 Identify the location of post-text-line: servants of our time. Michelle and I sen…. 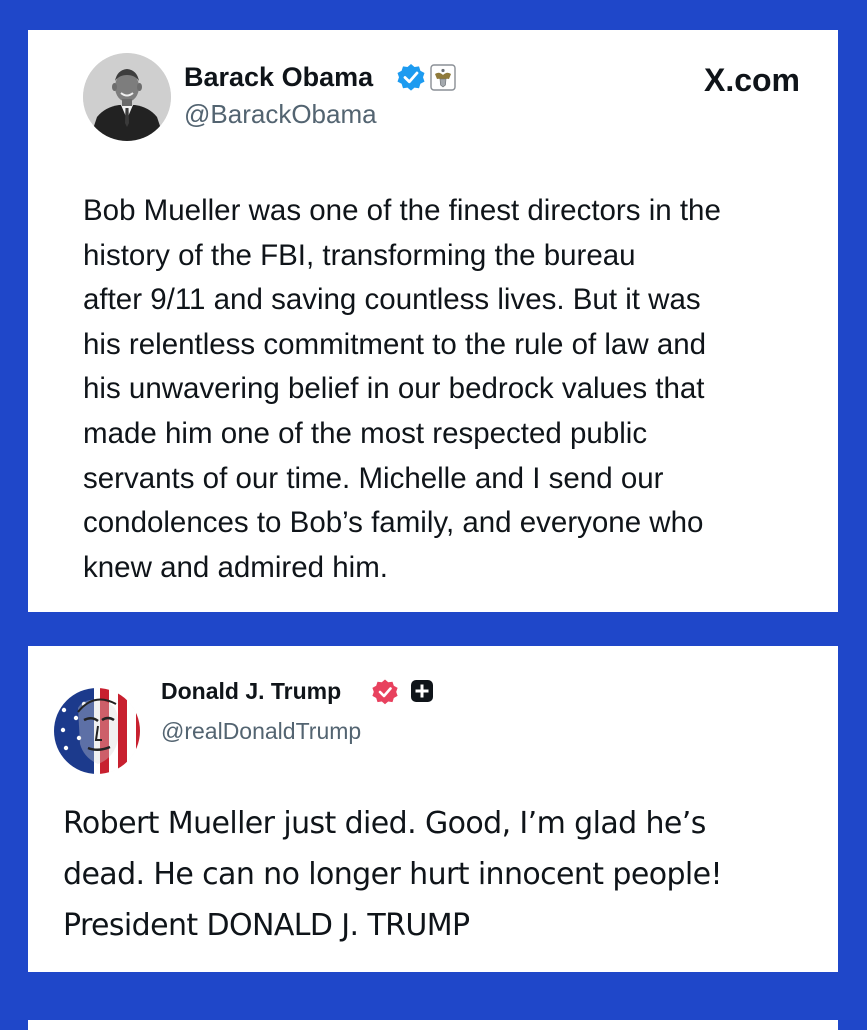
(373, 478).